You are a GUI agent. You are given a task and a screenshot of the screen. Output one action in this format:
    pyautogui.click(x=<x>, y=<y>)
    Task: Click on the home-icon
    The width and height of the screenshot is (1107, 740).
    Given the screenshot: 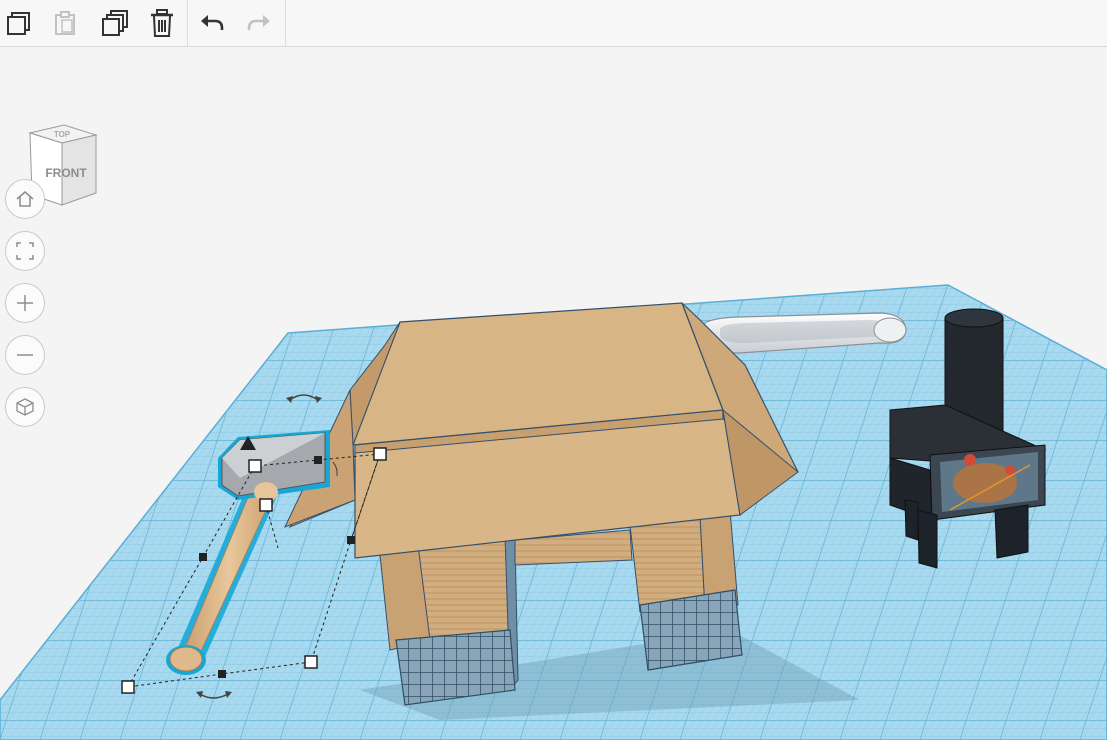 What is the action you would take?
    pyautogui.click(x=25, y=199)
    